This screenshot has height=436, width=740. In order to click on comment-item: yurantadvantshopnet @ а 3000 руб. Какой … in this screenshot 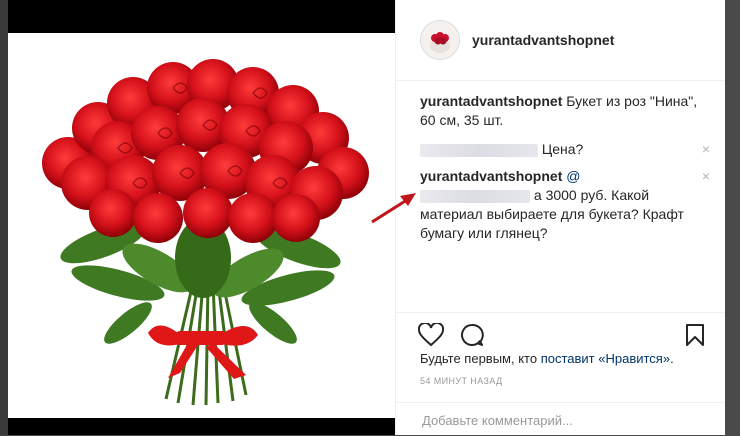, I will do `click(565, 205)`.